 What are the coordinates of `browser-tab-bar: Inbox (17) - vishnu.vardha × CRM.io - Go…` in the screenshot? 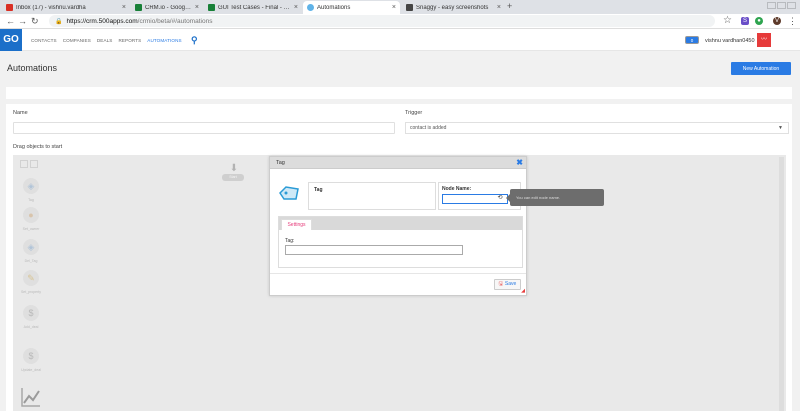 It's located at (400, 7).